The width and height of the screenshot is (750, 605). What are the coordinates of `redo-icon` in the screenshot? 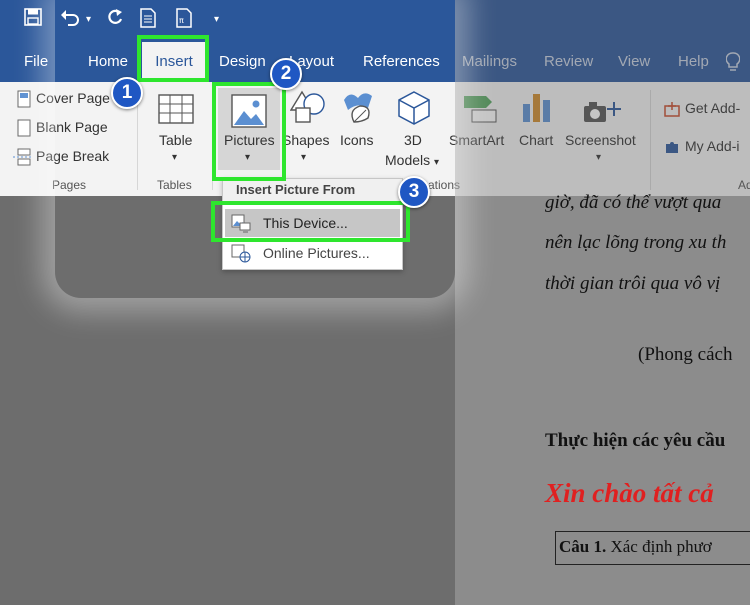 It's located at (115, 20).